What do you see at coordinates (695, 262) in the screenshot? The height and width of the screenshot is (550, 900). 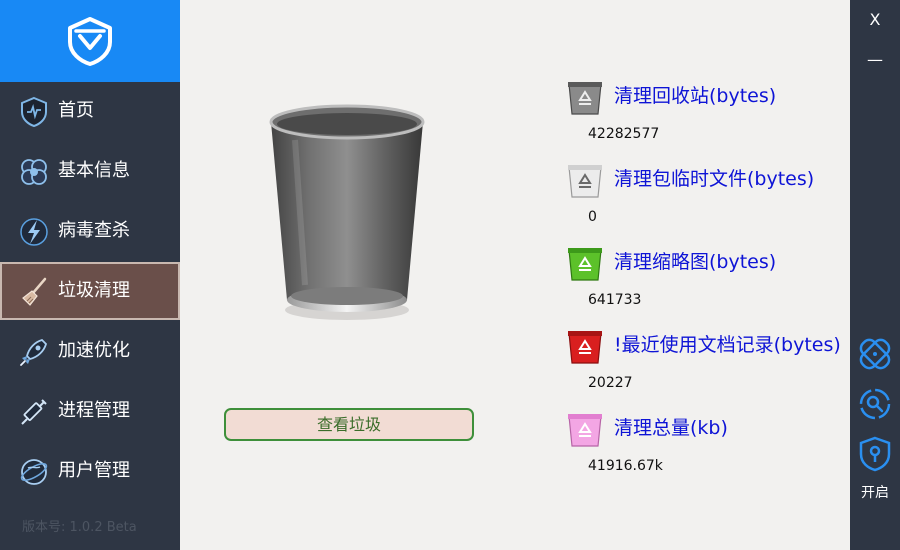 I see `stat-thumbnails-label: 清理缩略图(bytes)` at bounding box center [695, 262].